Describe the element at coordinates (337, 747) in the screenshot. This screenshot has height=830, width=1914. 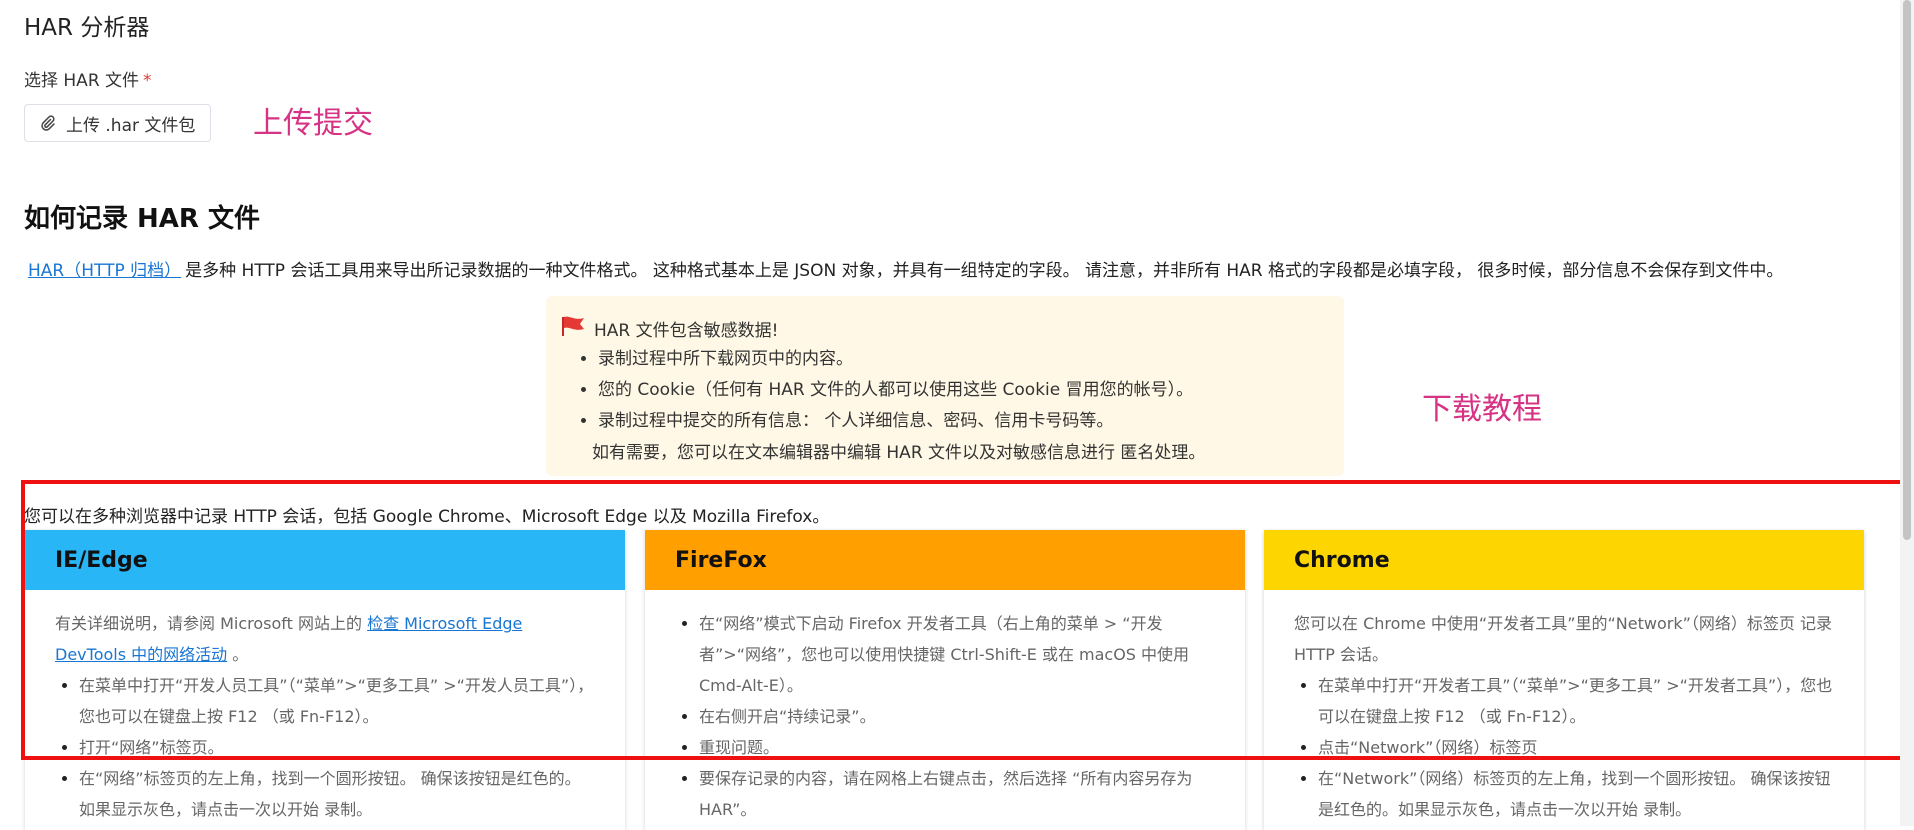
I see `card-step: 打开“网络”标签页。` at that location.